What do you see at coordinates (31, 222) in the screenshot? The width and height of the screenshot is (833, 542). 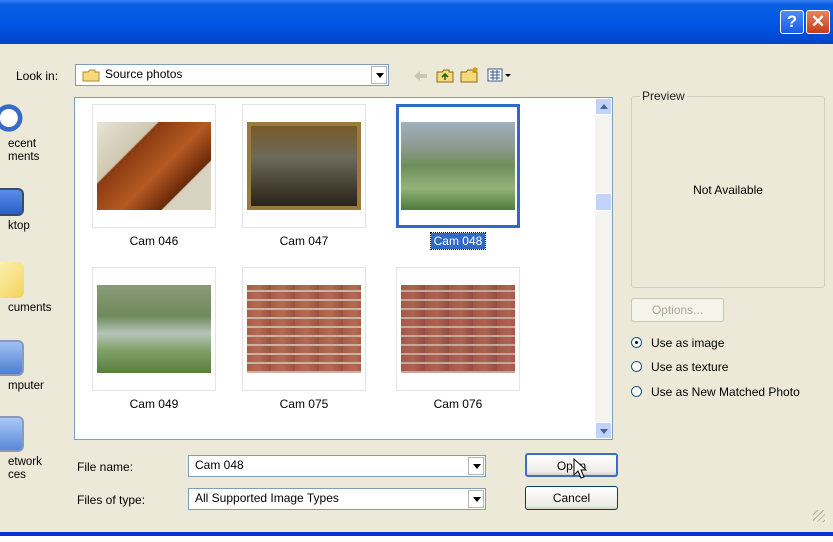 I see `place-desktop: ktop` at bounding box center [31, 222].